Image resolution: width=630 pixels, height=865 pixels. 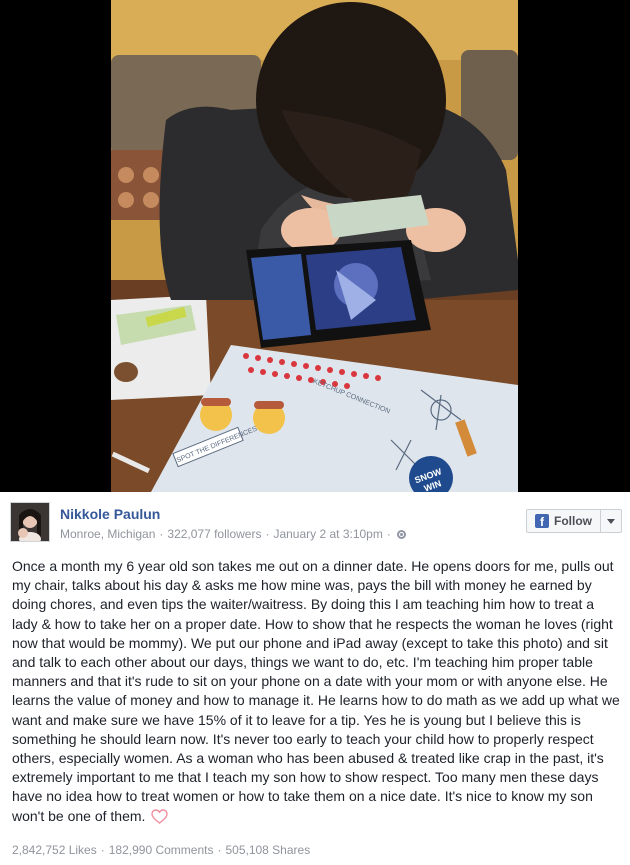 I want to click on facebook-icon: f, so click(x=542, y=521).